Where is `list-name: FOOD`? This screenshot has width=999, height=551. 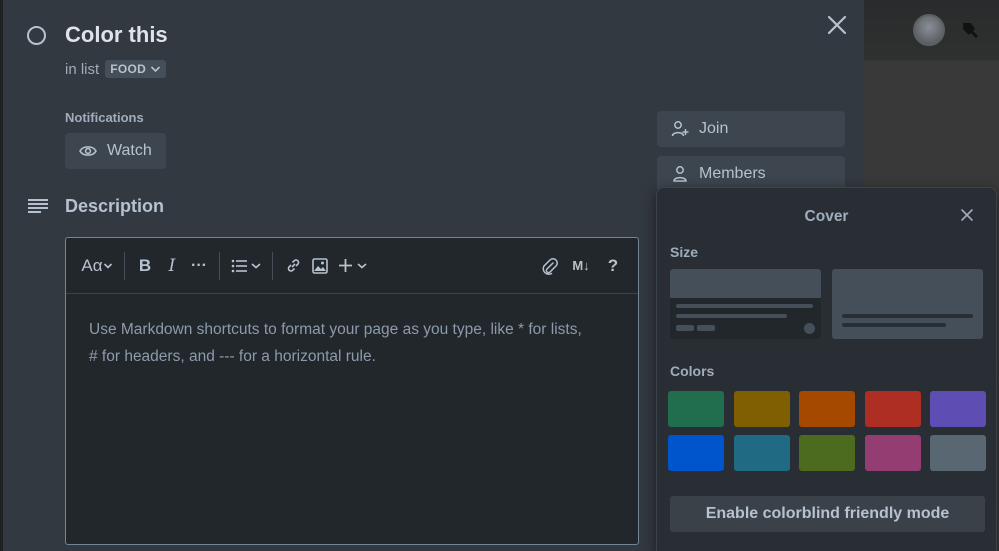
list-name: FOOD is located at coordinates (128, 69).